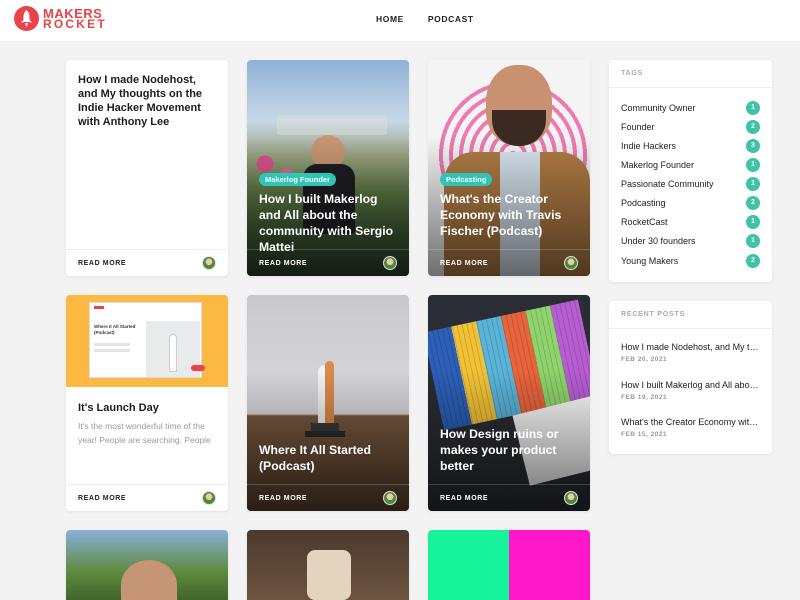  I want to click on site-header: MAKERS ROCKET HOME PODCAST, so click(400, 21).